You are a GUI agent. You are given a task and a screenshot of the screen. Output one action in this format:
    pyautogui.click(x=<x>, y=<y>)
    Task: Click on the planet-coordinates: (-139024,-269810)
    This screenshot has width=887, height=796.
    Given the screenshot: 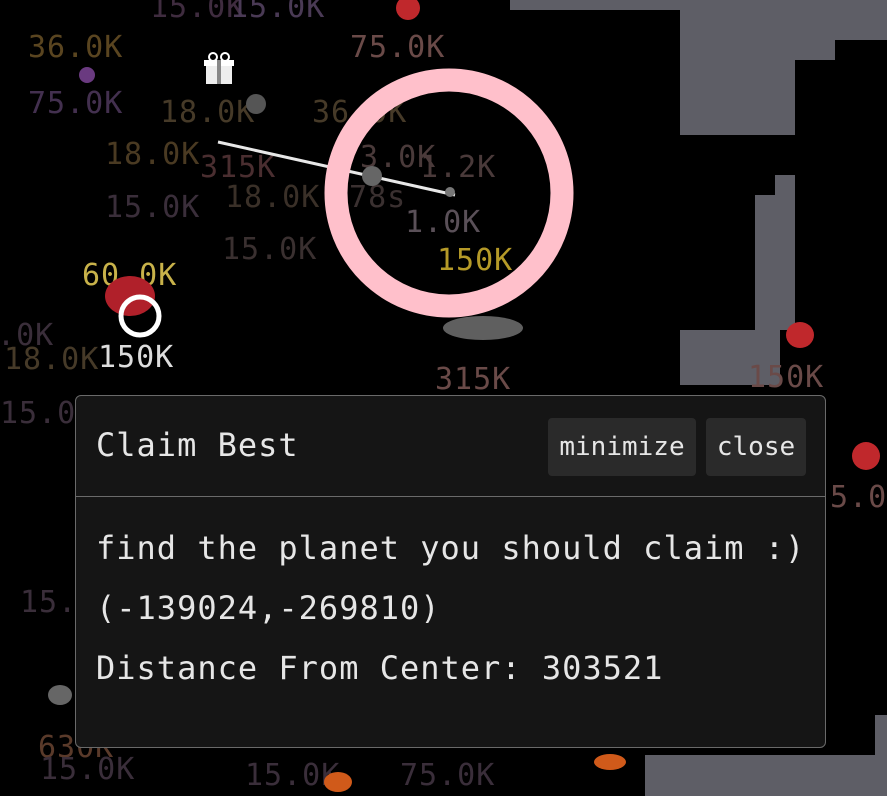 What is the action you would take?
    pyautogui.click(x=268, y=608)
    